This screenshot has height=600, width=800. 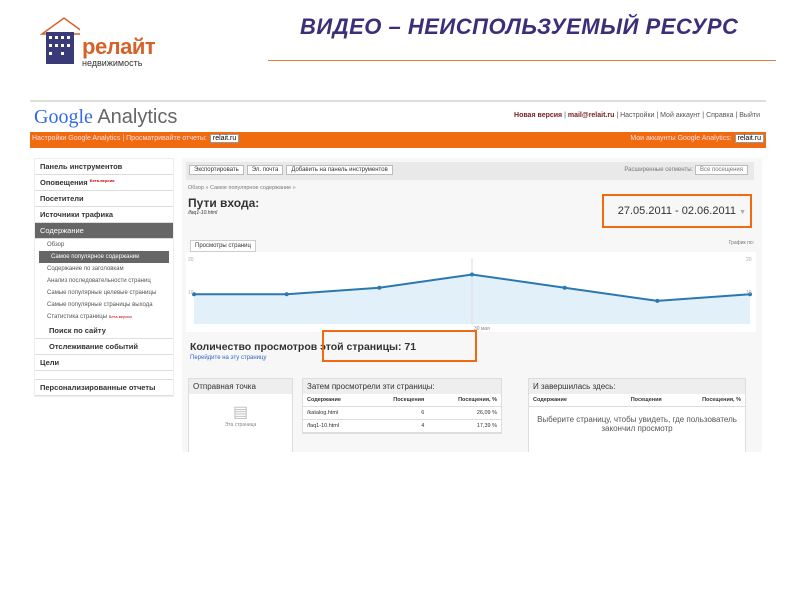 What do you see at coordinates (591, 115) in the screenshot?
I see `email: mail@relait.ru` at bounding box center [591, 115].